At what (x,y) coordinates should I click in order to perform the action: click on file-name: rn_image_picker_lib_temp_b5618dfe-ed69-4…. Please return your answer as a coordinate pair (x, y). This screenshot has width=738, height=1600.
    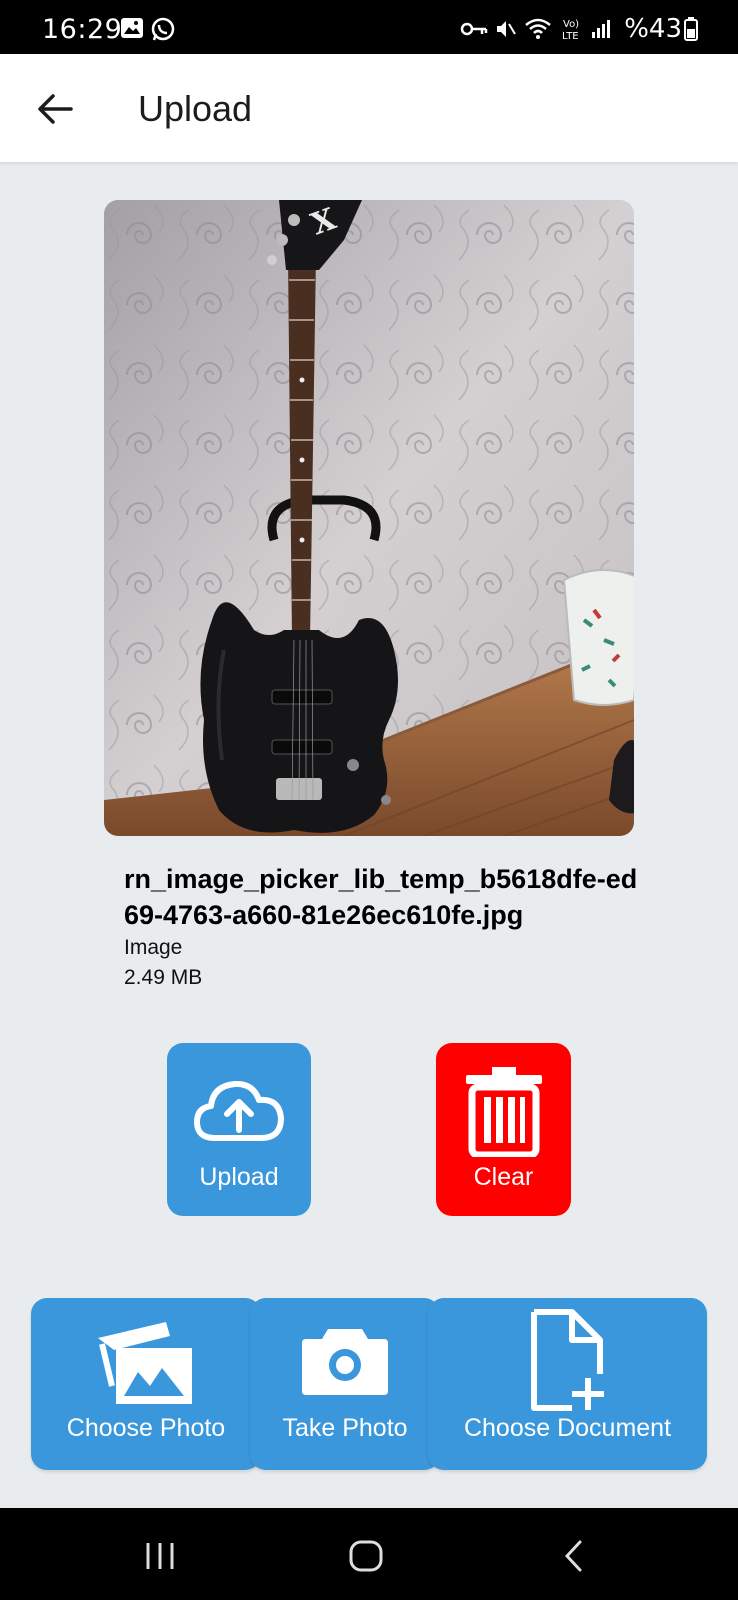
    Looking at the image, I should click on (381, 897).